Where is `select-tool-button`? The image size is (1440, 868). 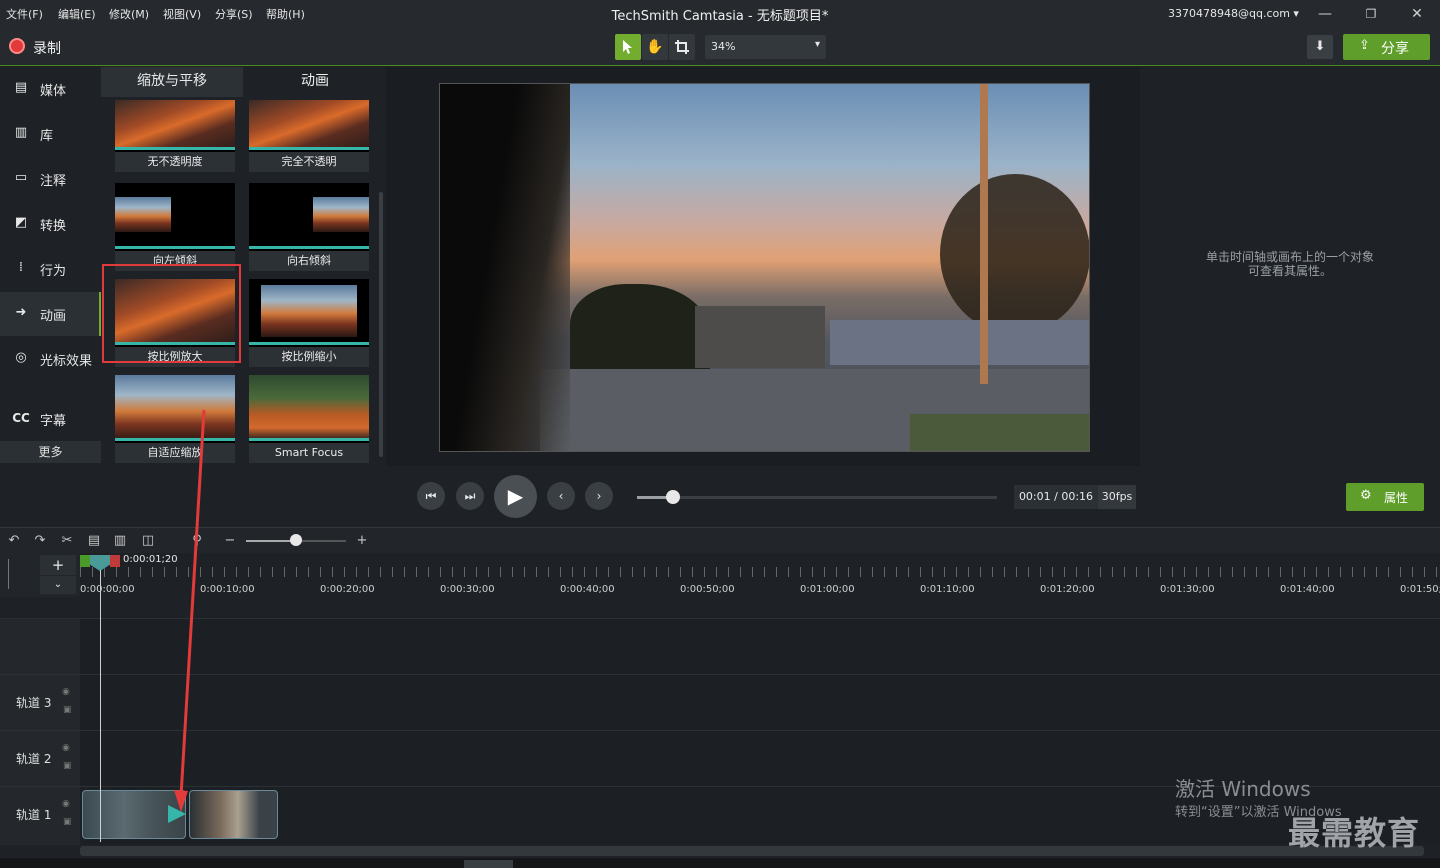
select-tool-button is located at coordinates (628, 47).